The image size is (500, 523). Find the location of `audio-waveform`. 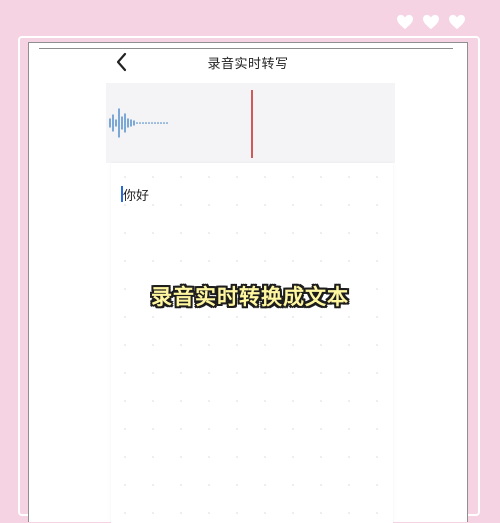

audio-waveform is located at coordinates (138, 123).